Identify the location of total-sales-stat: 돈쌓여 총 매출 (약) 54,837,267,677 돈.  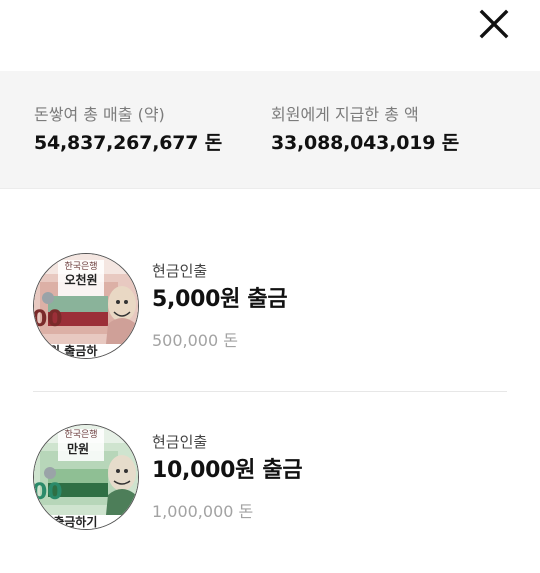
(128, 130).